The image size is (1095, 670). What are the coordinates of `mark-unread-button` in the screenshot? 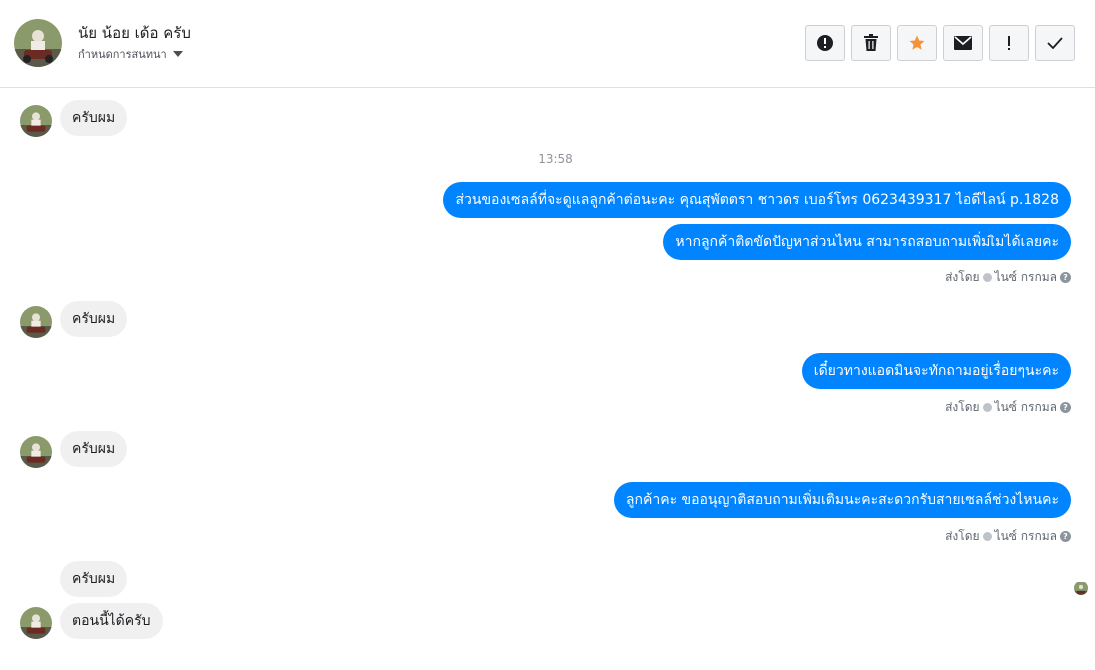 It's located at (963, 43).